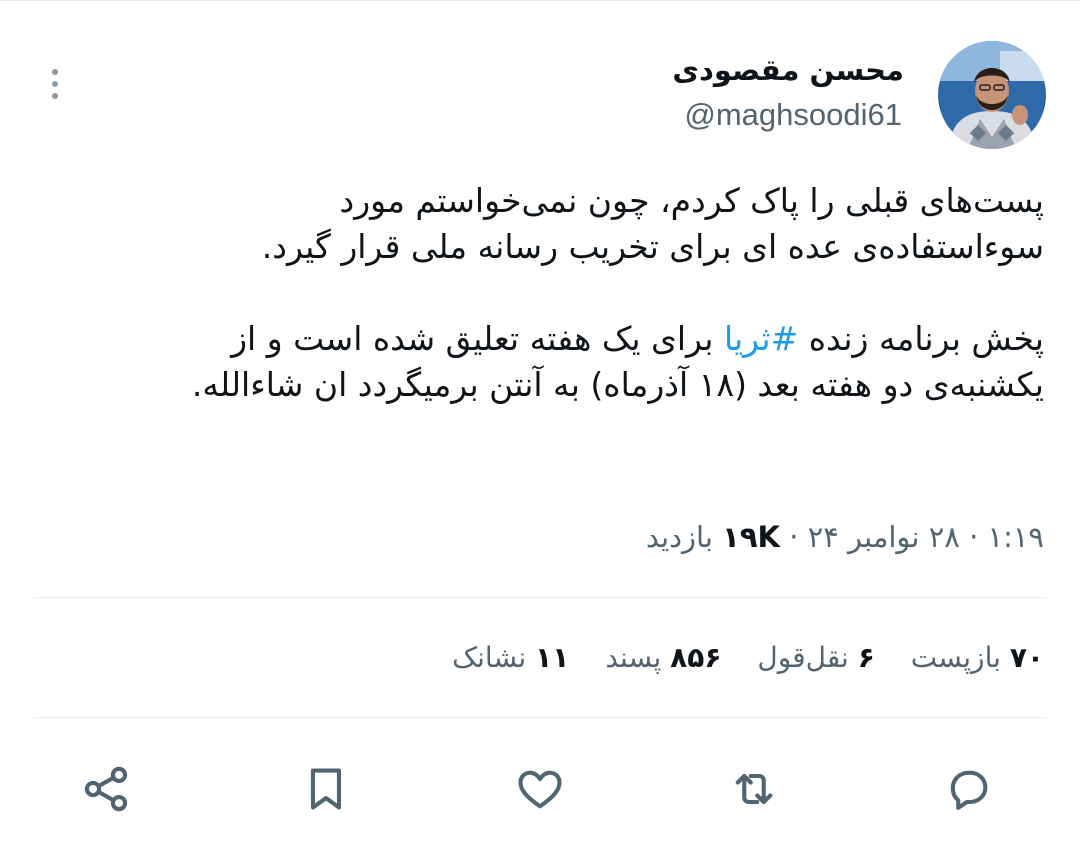 This screenshot has width=1080, height=847. I want to click on views-label: بازدید, so click(679, 537).